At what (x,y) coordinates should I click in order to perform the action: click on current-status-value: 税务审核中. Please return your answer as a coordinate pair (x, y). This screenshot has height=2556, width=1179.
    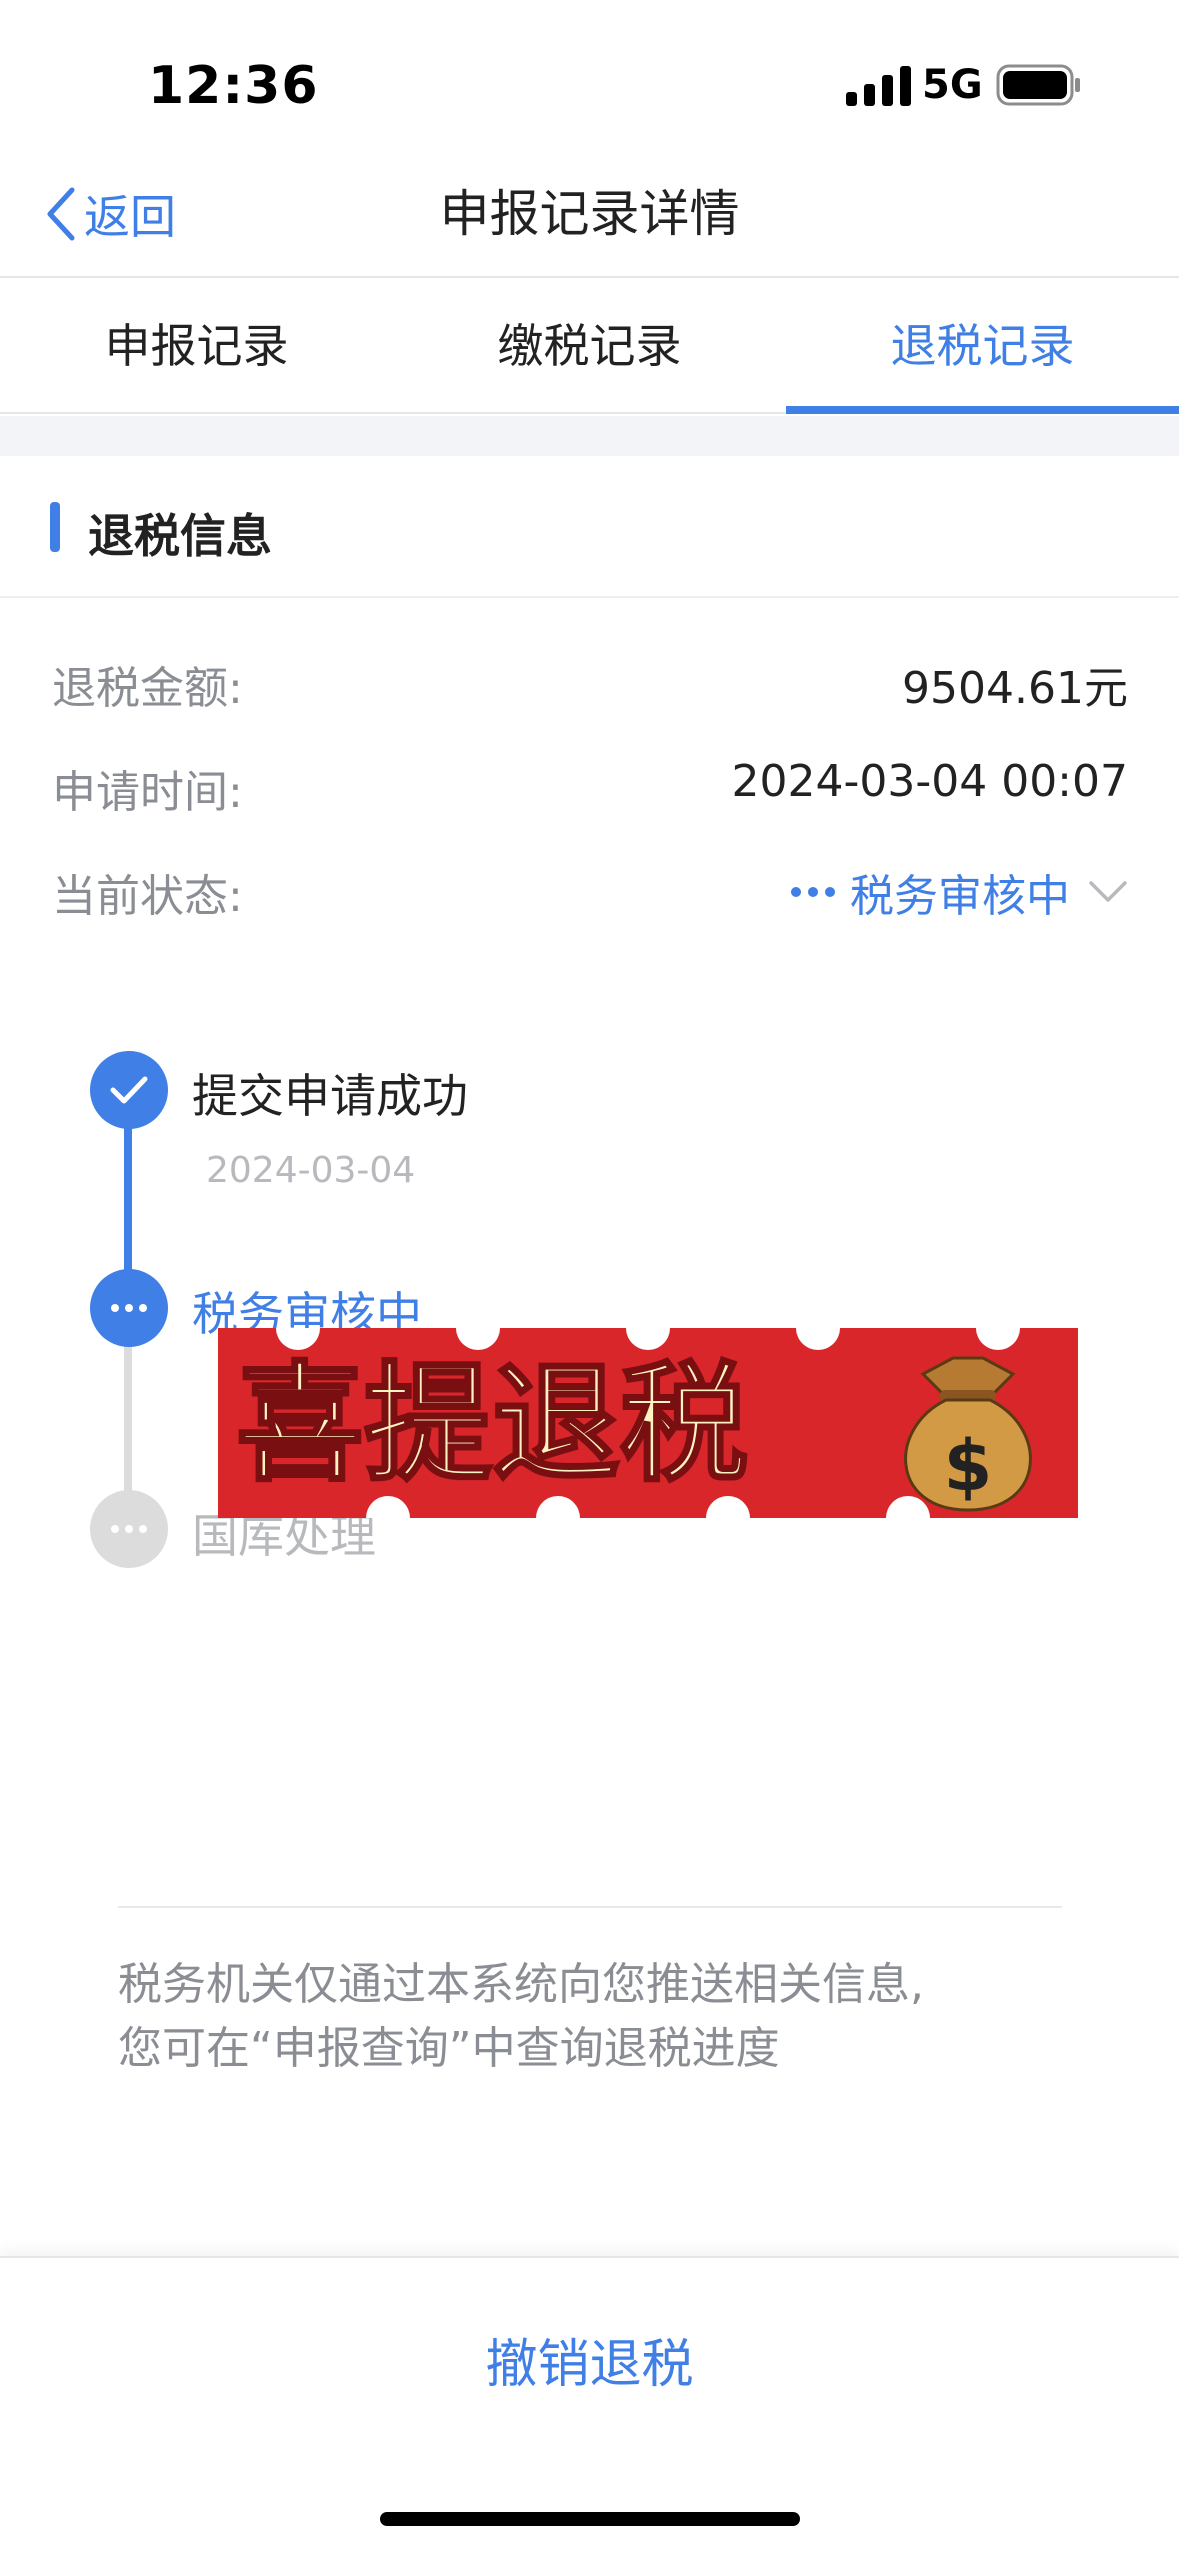
    Looking at the image, I should click on (960, 896).